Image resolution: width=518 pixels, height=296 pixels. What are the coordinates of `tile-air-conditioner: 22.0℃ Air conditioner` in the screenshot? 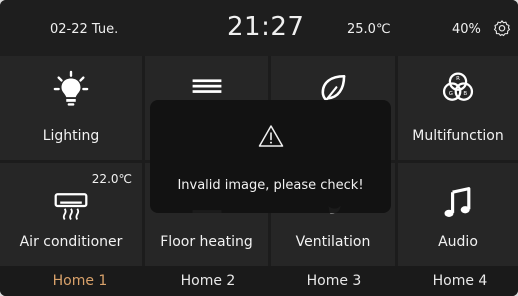 It's located at (71, 214).